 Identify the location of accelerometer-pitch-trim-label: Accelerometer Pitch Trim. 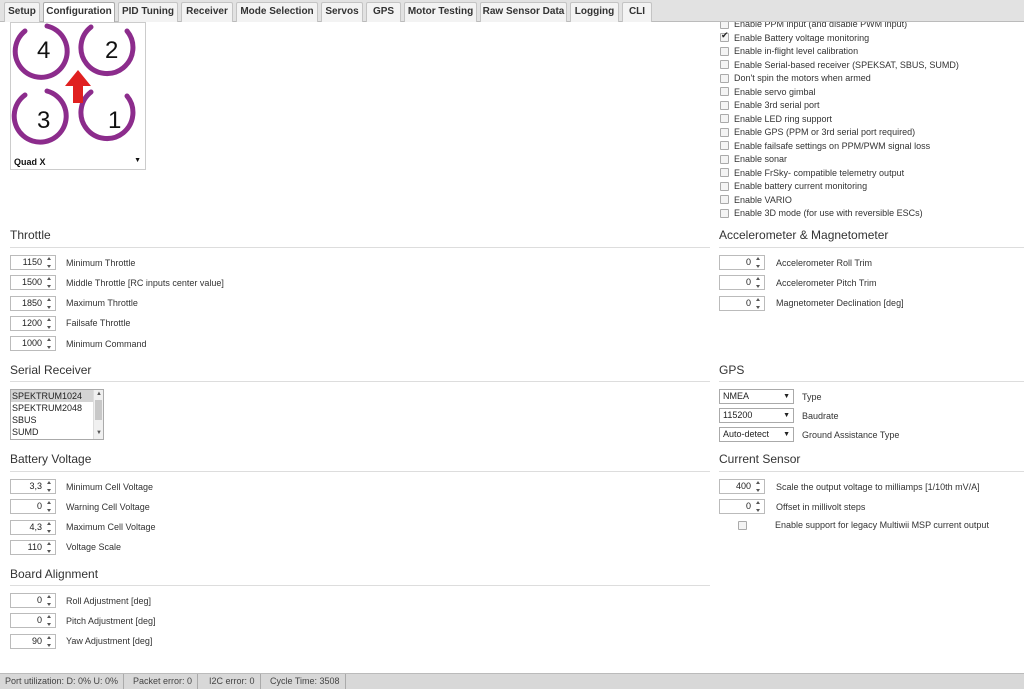
(826, 282).